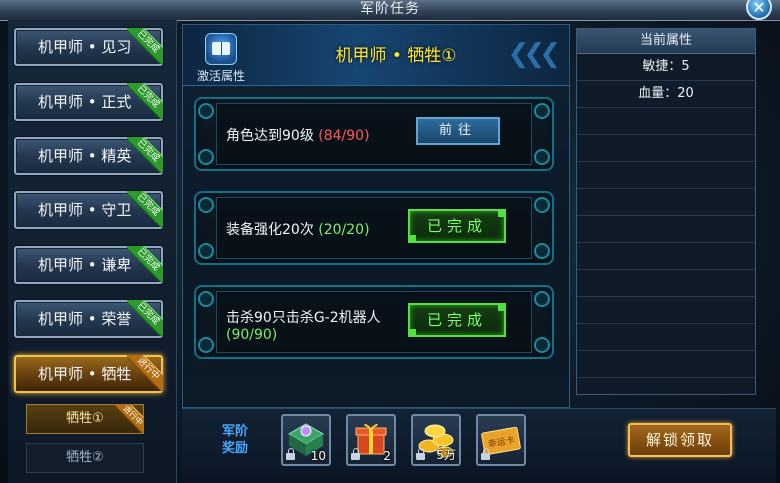 The image size is (780, 483). I want to click on task-progress: (20/20), so click(344, 230).